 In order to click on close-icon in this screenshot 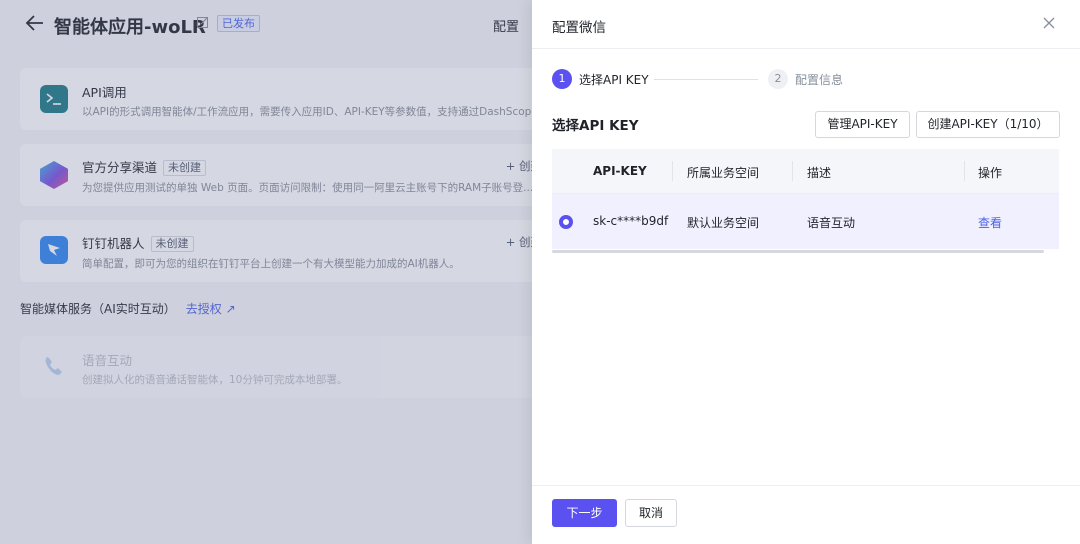, I will do `click(1049, 23)`.